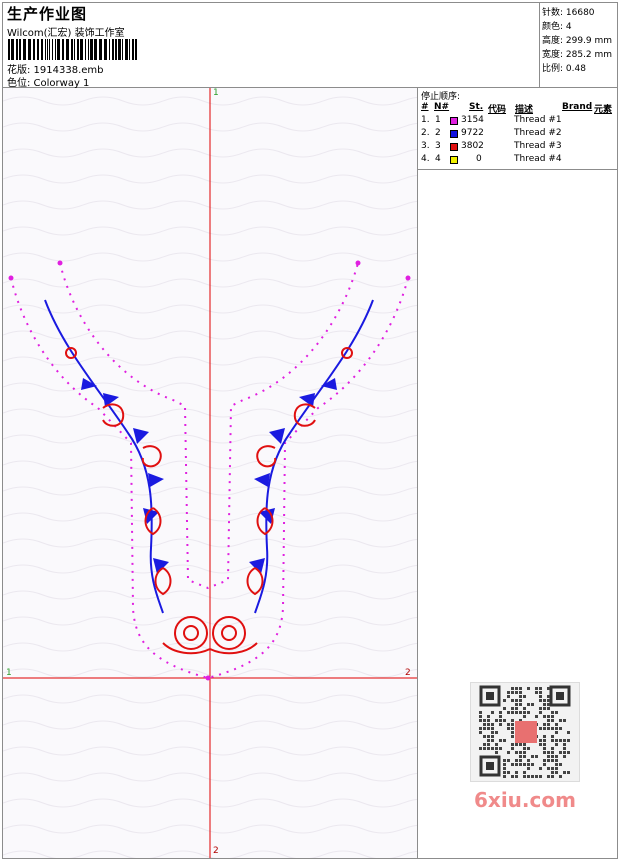 This screenshot has height=861, width=620. I want to click on col-header-element: 元素, so click(603, 110).